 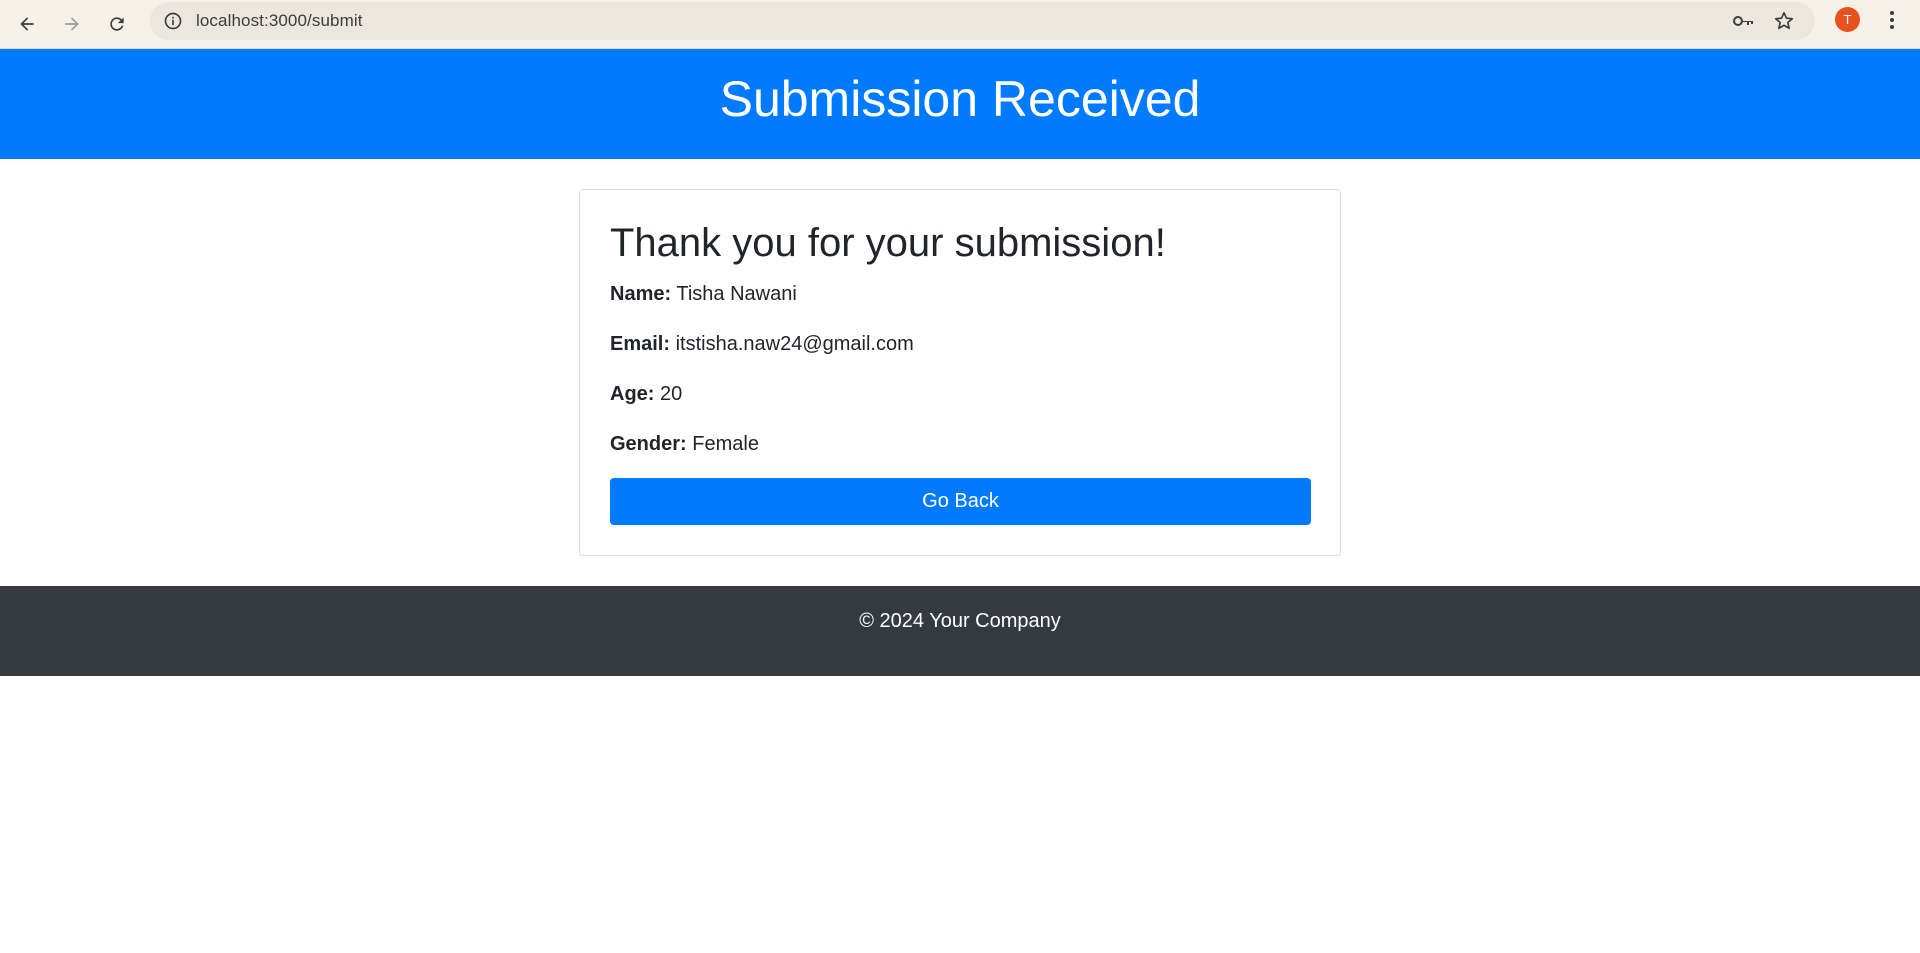 What do you see at coordinates (640, 344) in the screenshot?
I see `email-label: Email:` at bounding box center [640, 344].